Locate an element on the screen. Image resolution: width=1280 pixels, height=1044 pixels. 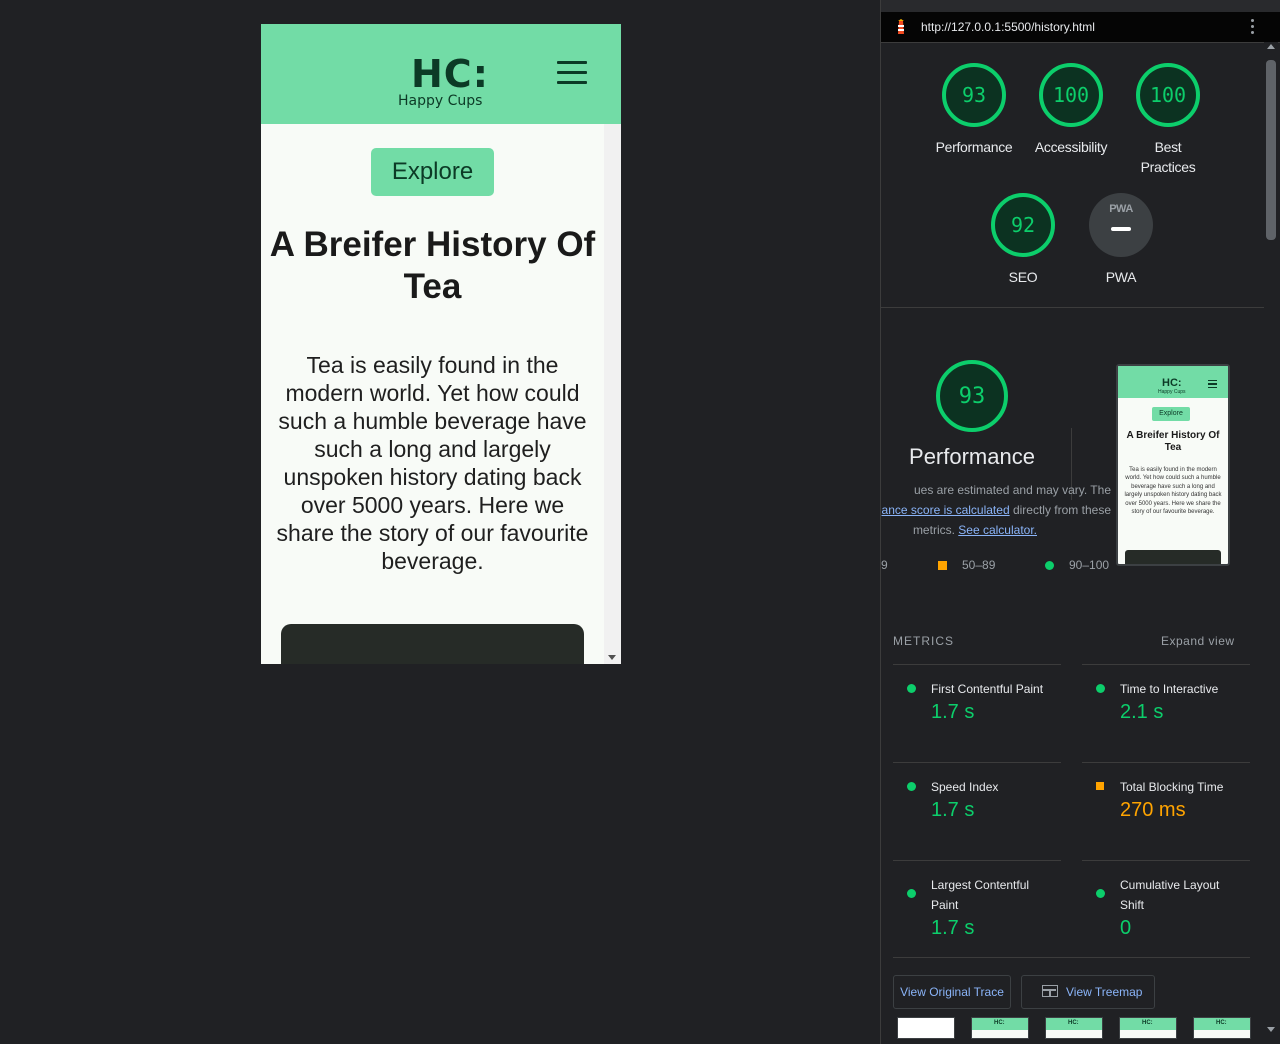
metric-name: Largest Contentful Paint is located at coordinates (980, 895).